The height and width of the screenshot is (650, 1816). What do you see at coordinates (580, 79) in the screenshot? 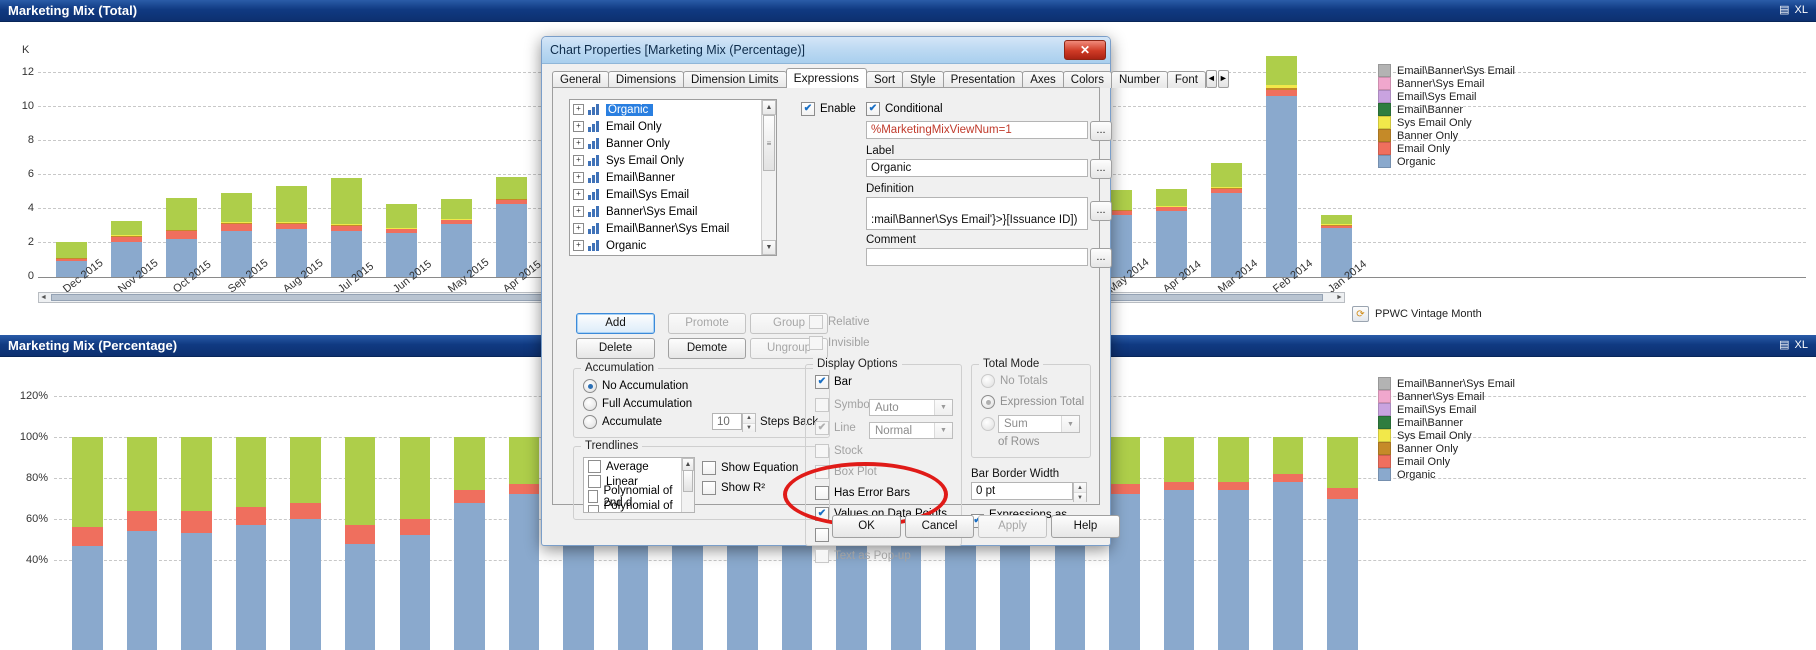
I see `tab-general: General` at bounding box center [580, 79].